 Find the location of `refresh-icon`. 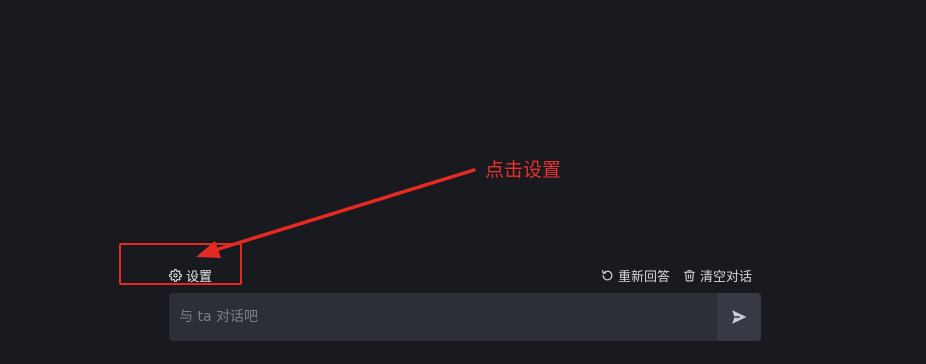

refresh-icon is located at coordinates (607, 275).